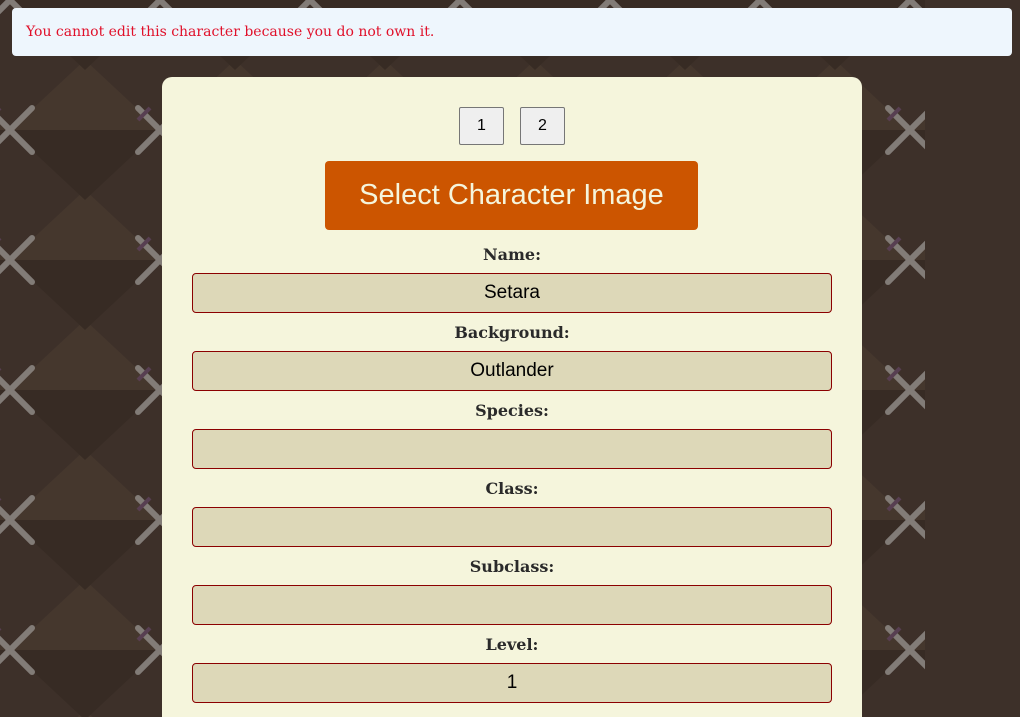  Describe the element at coordinates (512, 410) in the screenshot. I see `species-label: Species:` at that location.